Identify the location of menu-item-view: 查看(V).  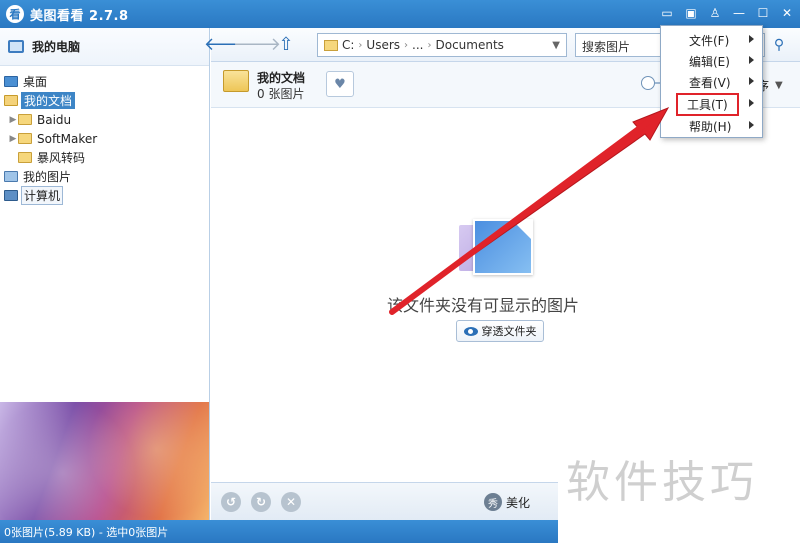
(711, 82).